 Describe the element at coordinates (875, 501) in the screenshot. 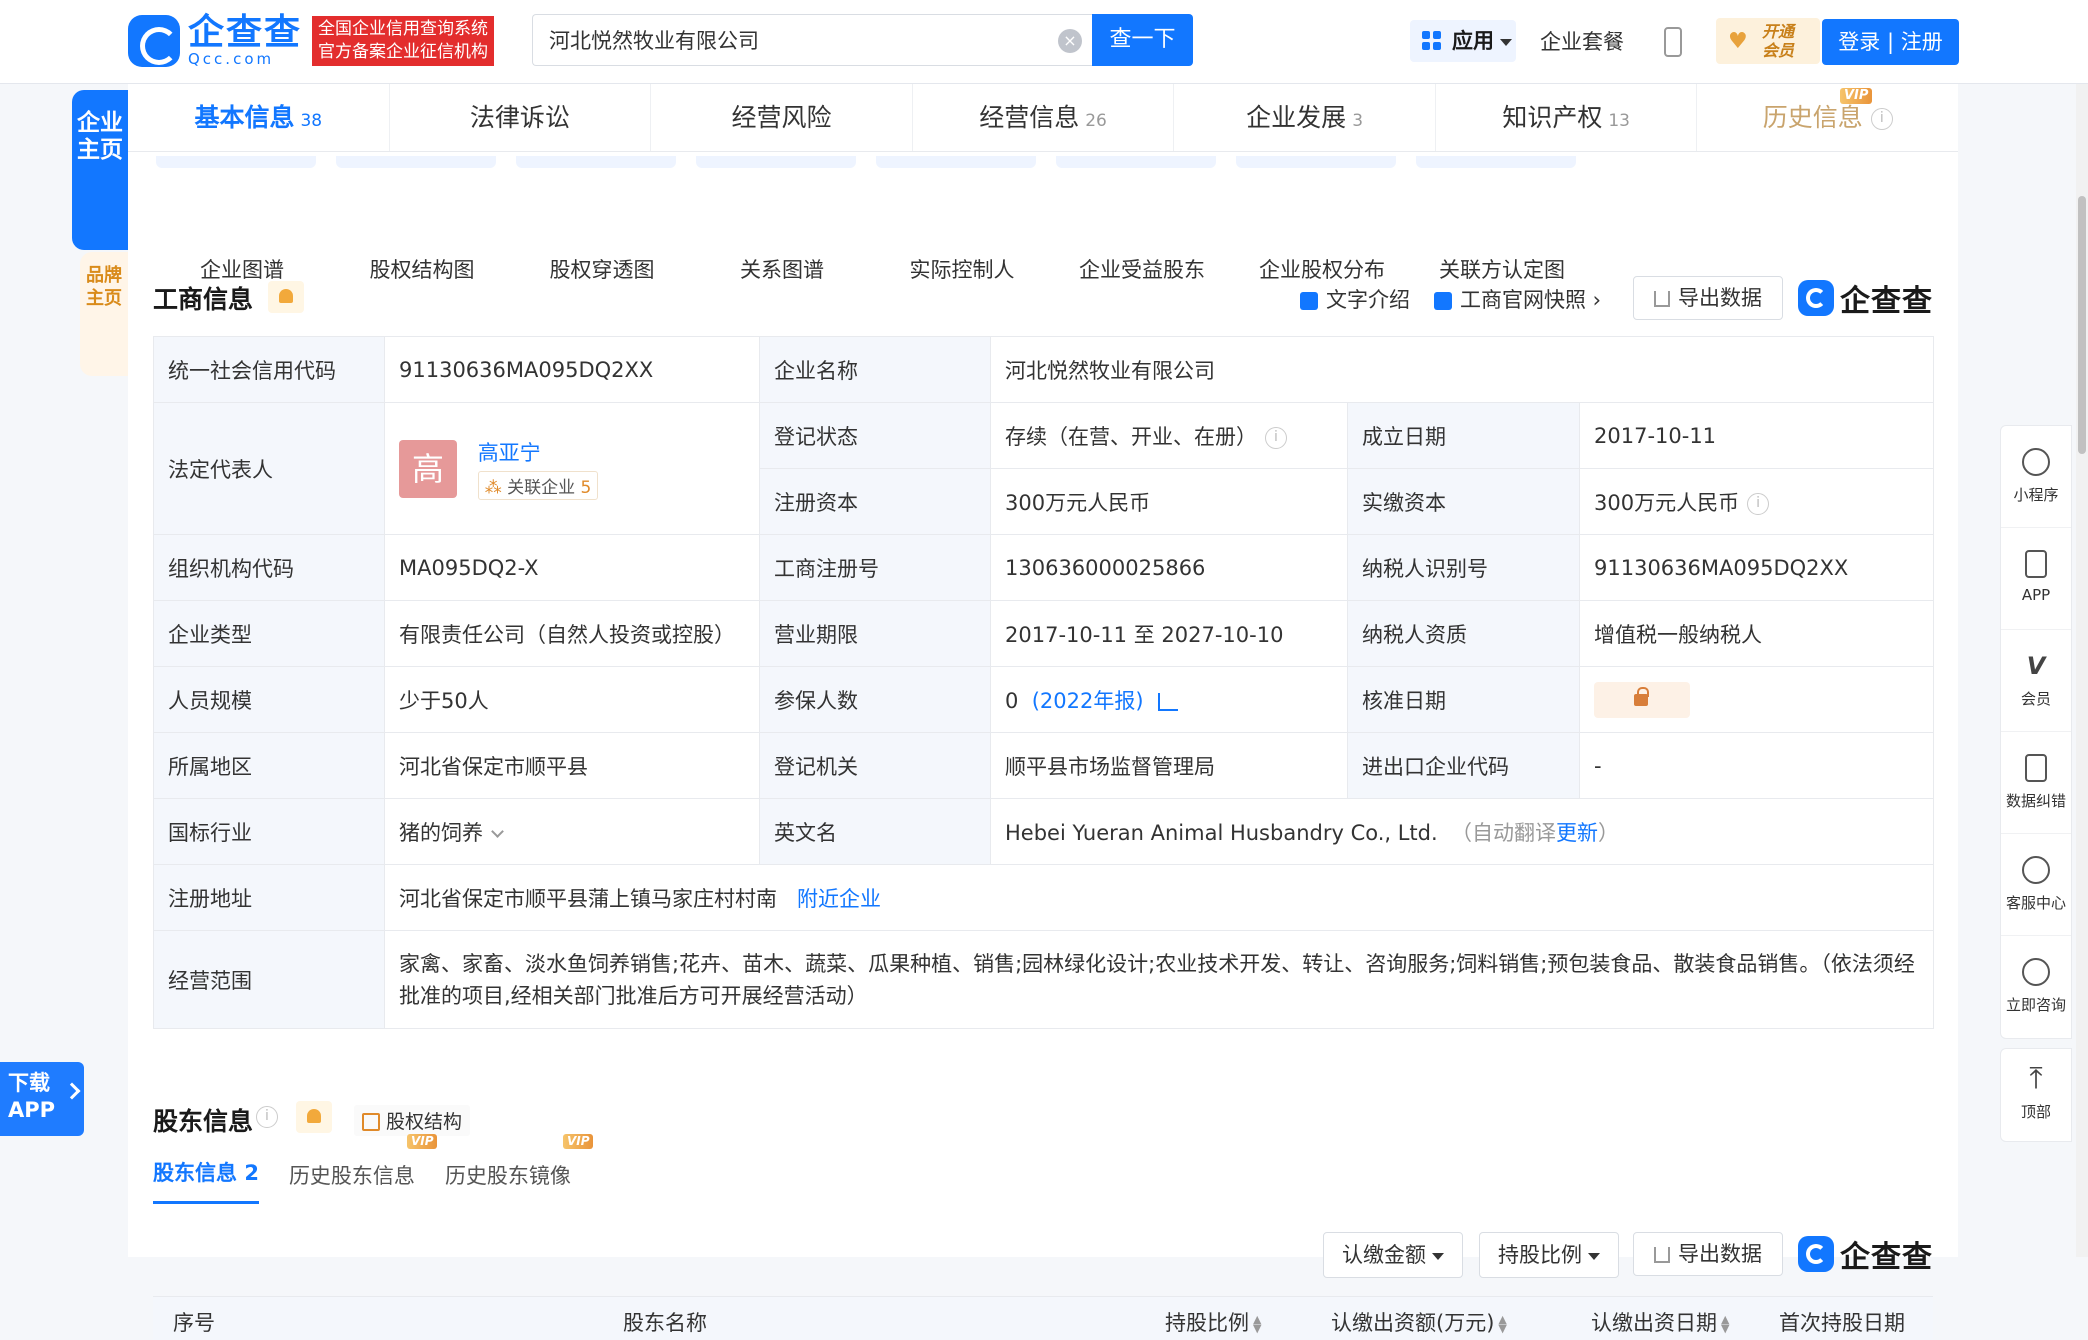

I see `reg-capital-label: 注册资本` at that location.